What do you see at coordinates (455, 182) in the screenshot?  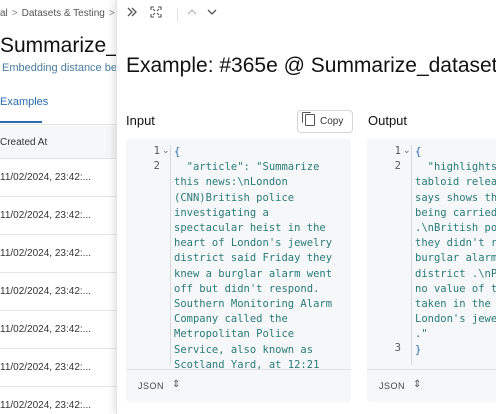 I see `code-line: tabloid releas` at bounding box center [455, 182].